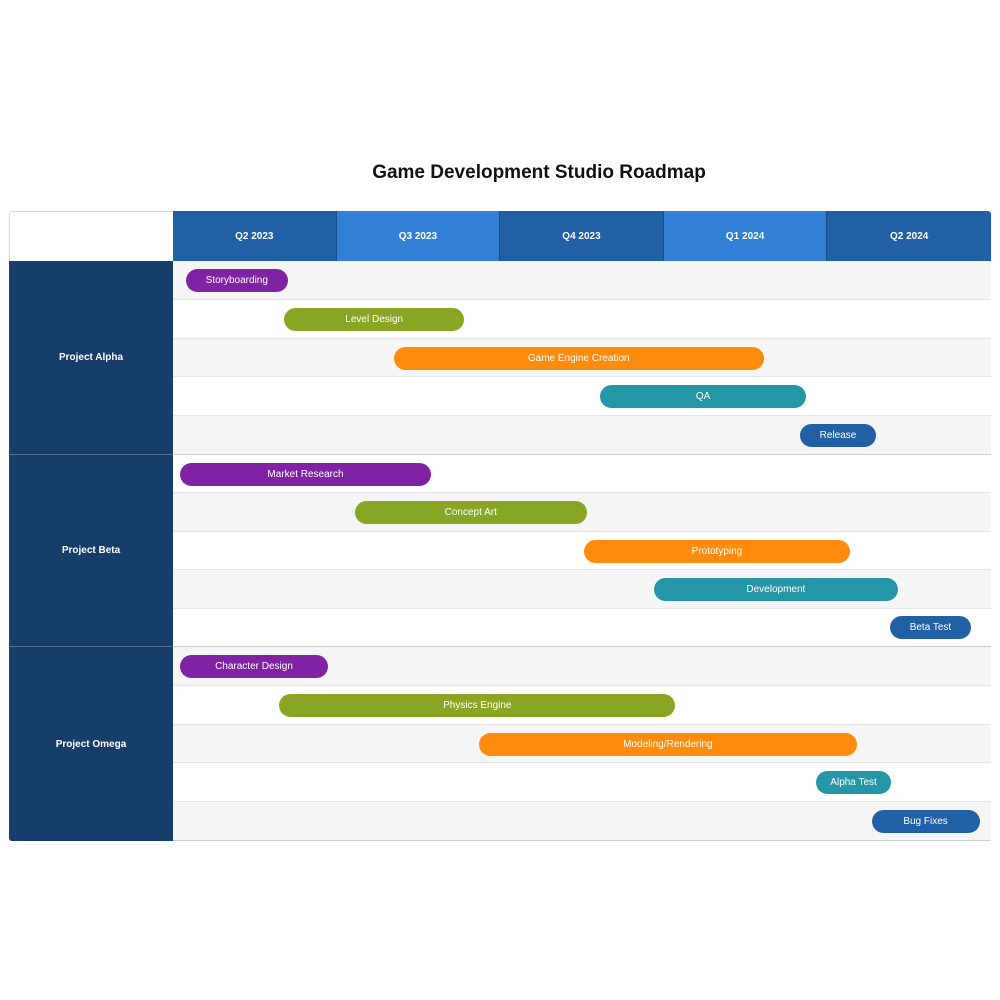  Describe the element at coordinates (374, 319) in the screenshot. I see `task-bar: Level Design` at that location.